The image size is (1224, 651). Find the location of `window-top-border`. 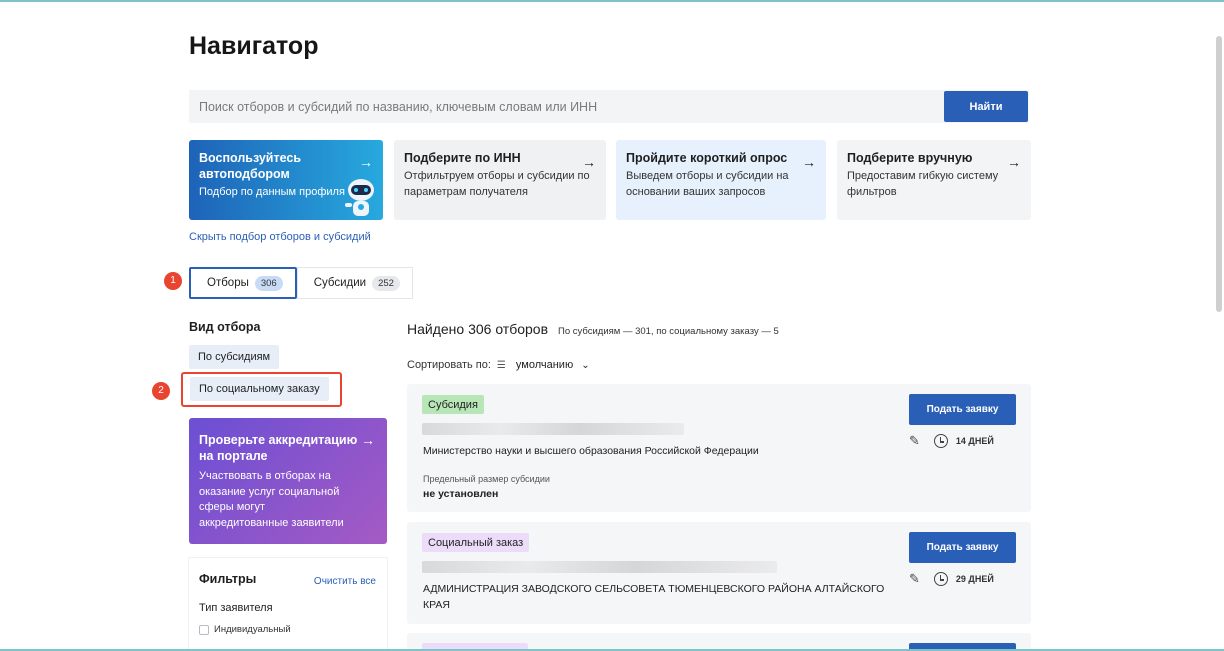

window-top-border is located at coordinates (612, 1).